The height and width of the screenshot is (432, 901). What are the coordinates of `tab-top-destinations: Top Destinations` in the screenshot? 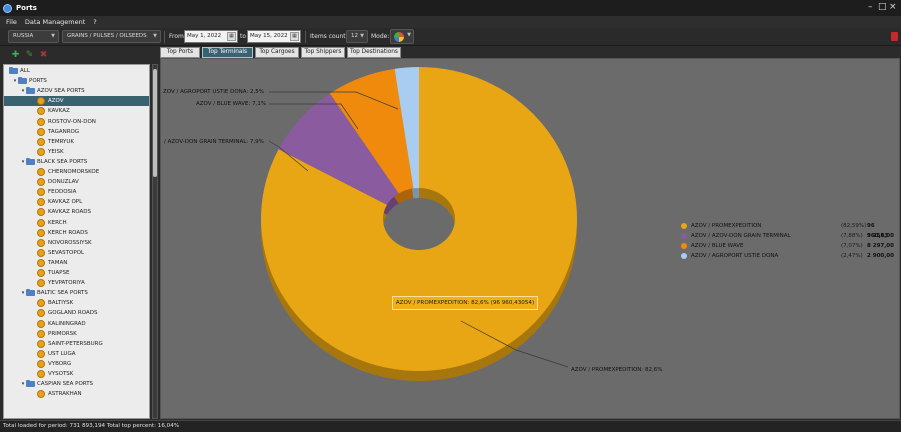 It's located at (374, 52).